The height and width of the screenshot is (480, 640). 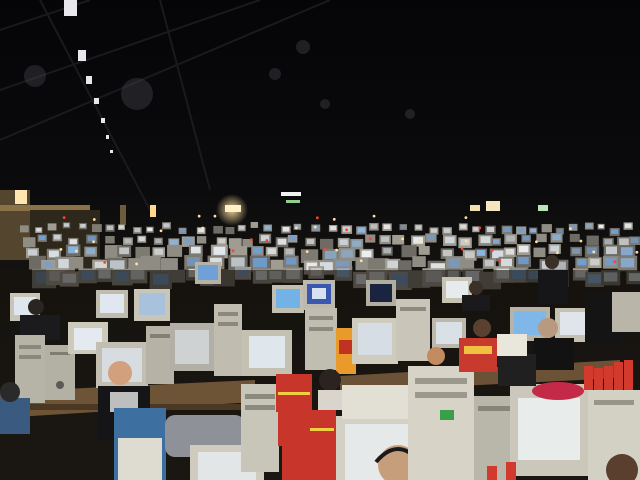 What do you see at coordinates (478, 355) in the screenshot?
I see `pringles-box` at bounding box center [478, 355].